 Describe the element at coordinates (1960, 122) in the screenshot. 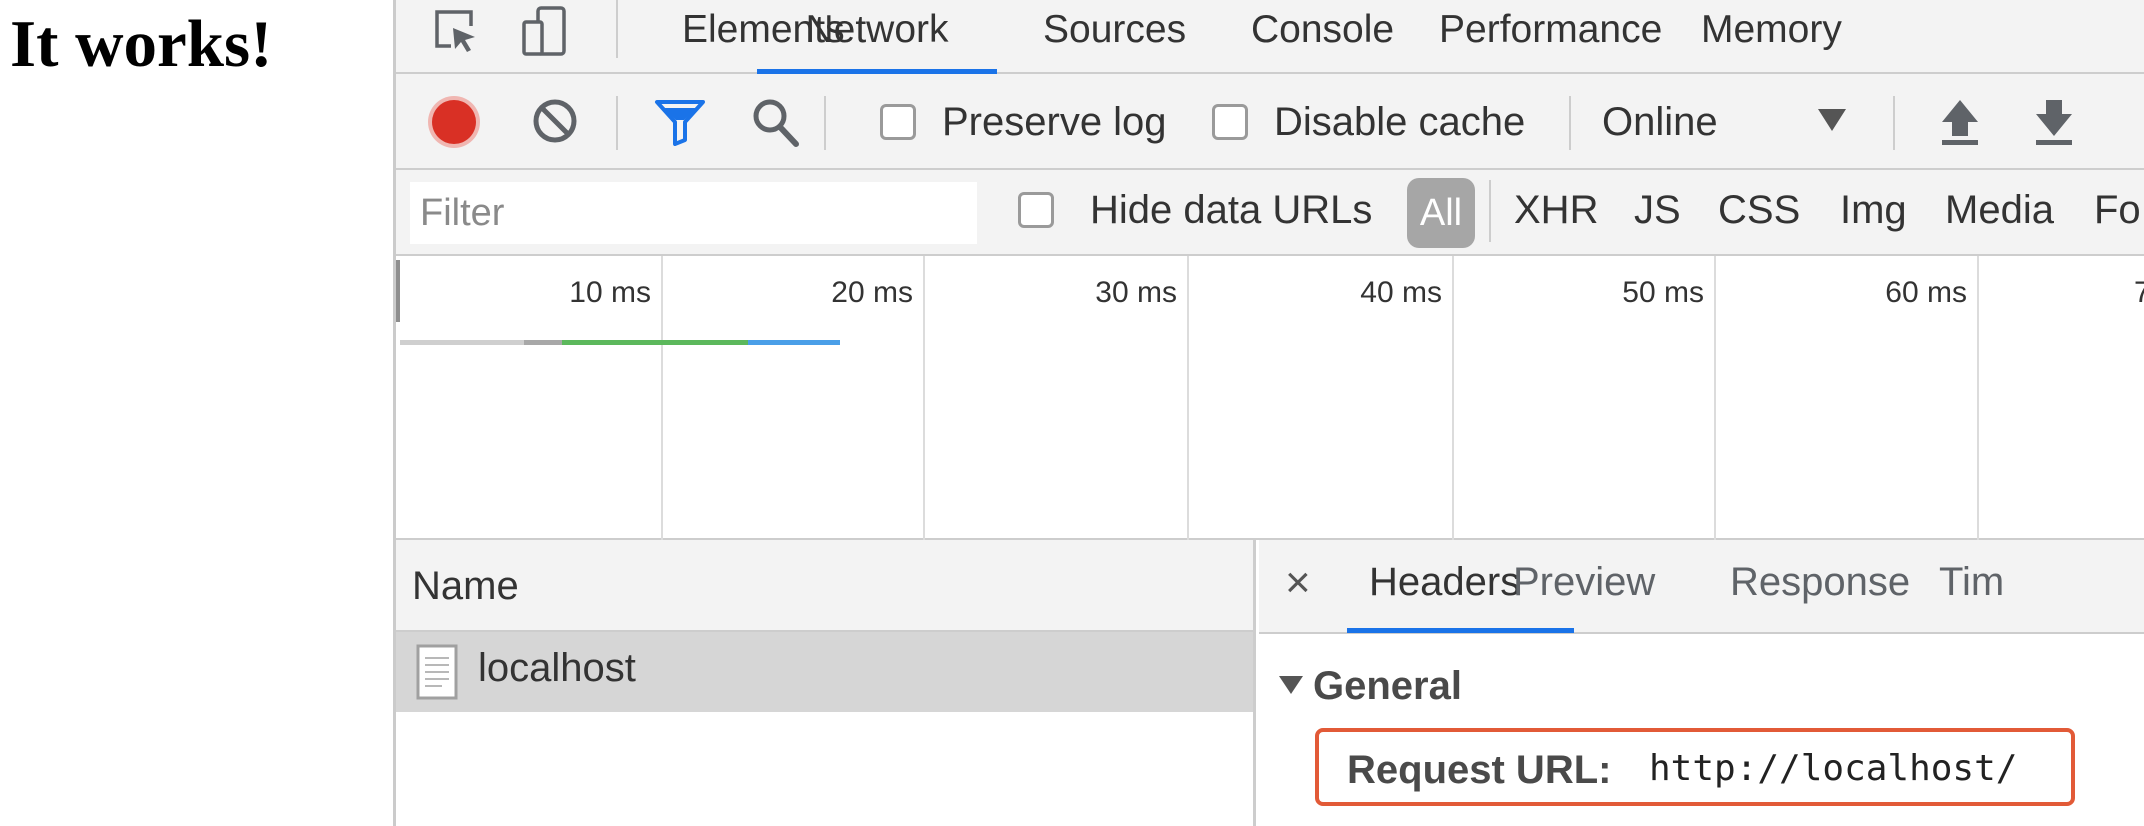

I see `import-har-icon` at that location.